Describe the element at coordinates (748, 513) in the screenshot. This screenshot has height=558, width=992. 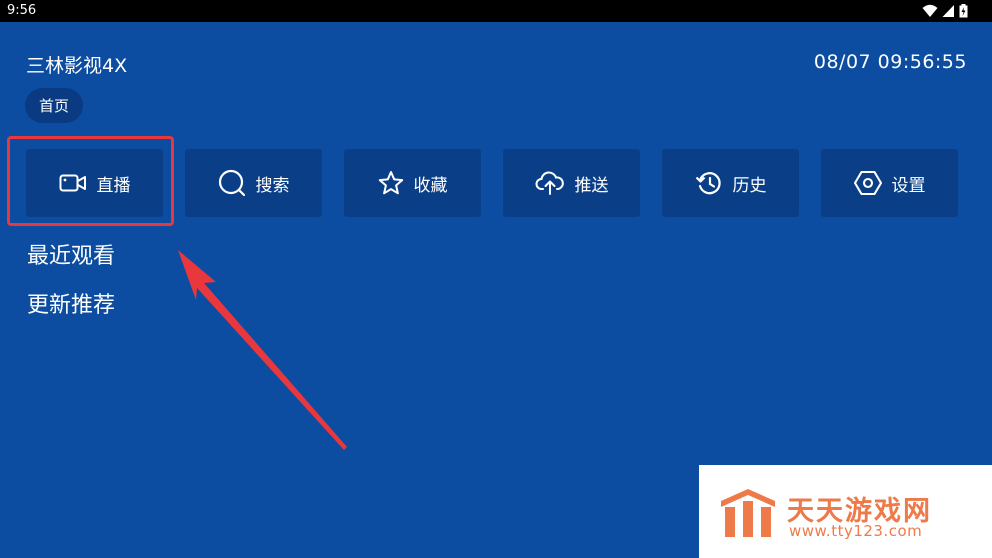
I see `site-logo` at that location.